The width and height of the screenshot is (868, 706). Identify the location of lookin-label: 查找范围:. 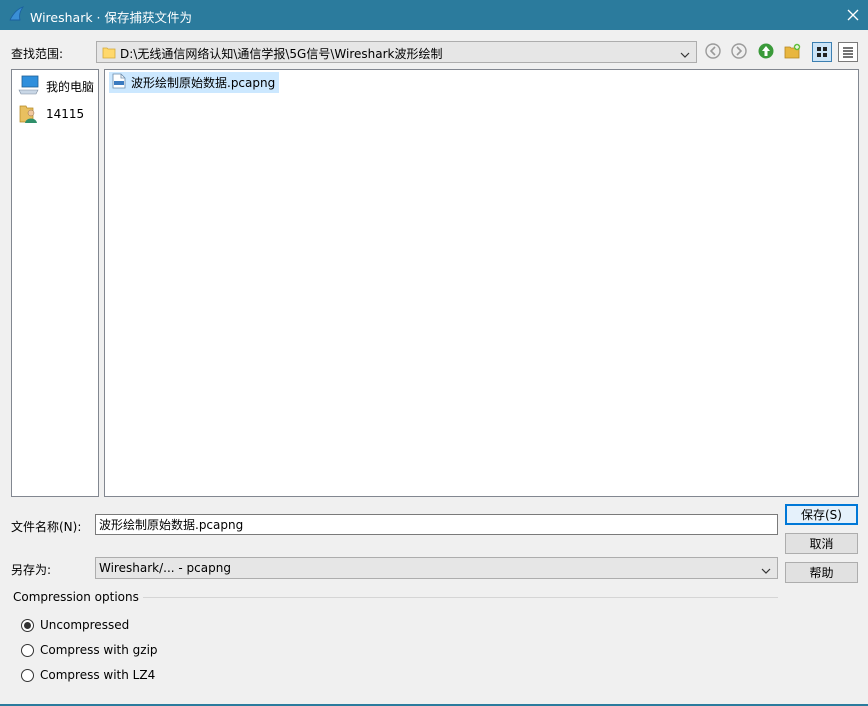
(37, 54).